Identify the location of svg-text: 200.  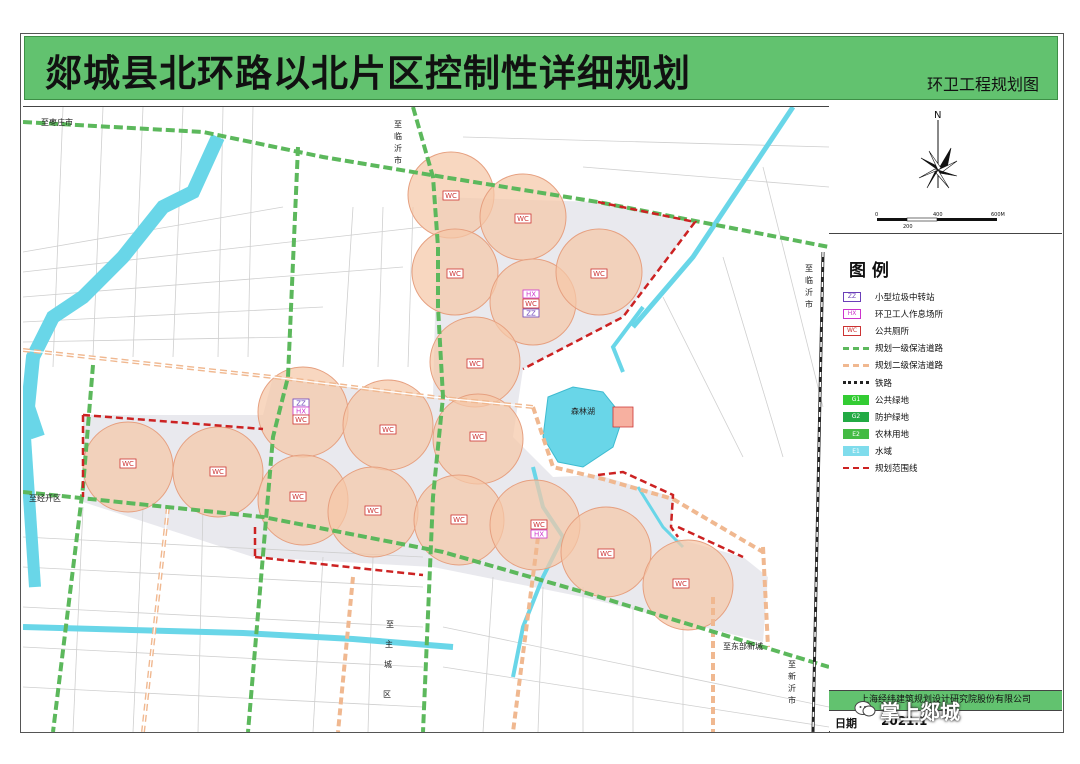
(908, 227).